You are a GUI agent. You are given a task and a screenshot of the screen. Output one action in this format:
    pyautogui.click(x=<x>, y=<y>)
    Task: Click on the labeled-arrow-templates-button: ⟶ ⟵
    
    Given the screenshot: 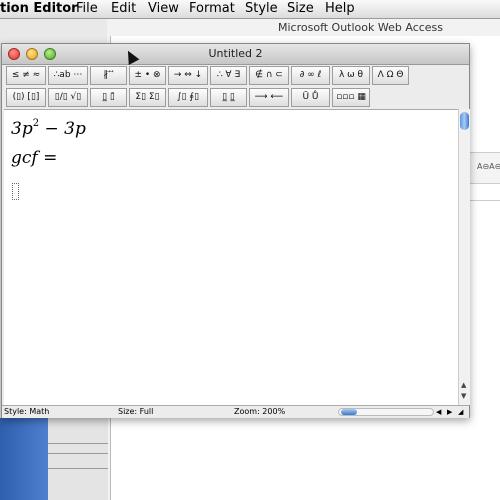 What is the action you would take?
    pyautogui.click(x=269, y=97)
    